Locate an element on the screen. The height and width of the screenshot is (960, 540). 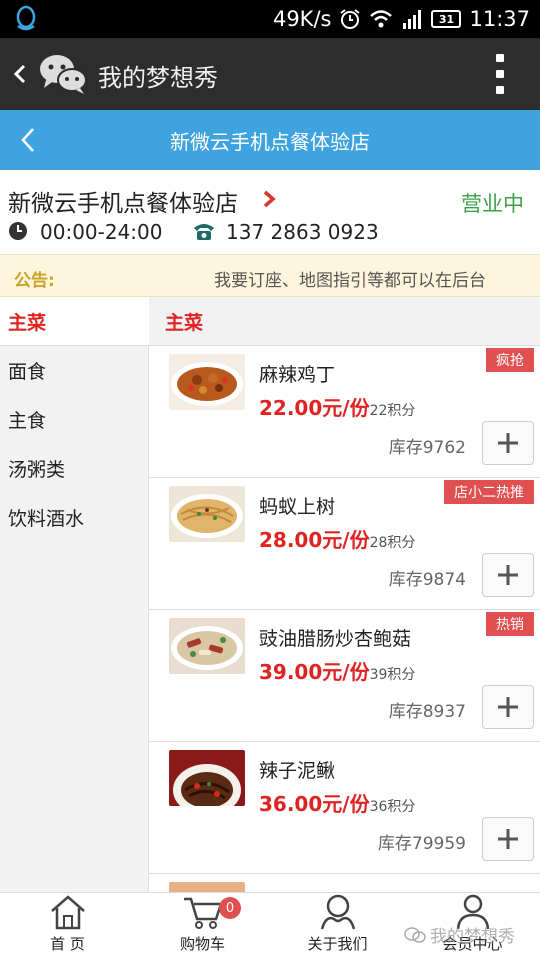
category-main-dishes: 主菜 is located at coordinates (74, 321).